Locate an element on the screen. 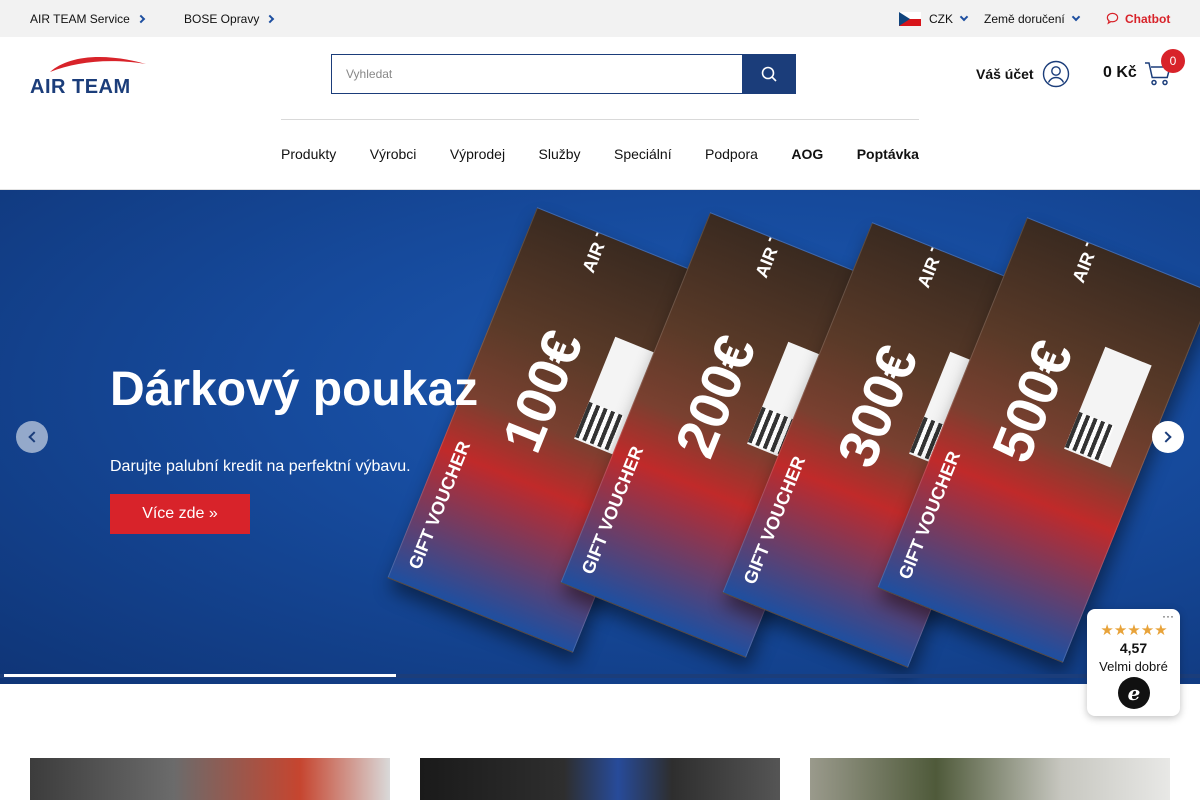 The height and width of the screenshot is (800, 1200). rating-quality: Velmi dobré is located at coordinates (1133, 666).